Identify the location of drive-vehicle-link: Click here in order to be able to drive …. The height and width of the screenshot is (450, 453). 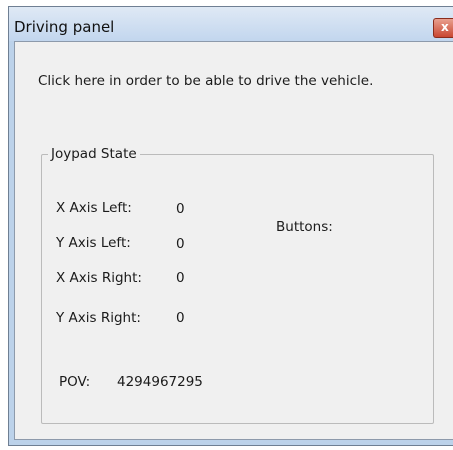
(205, 81).